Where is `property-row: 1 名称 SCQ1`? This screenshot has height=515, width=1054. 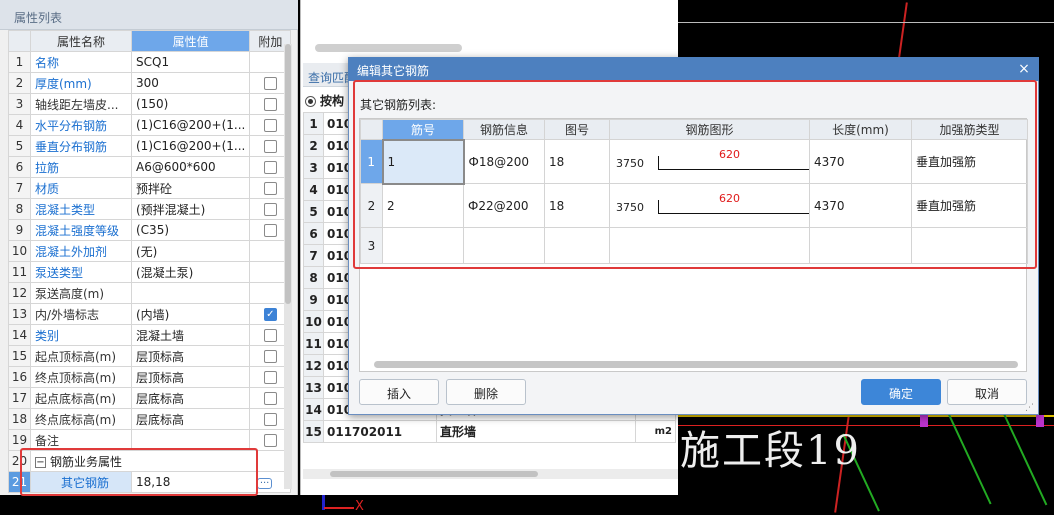 property-row: 1 名称 SCQ1 is located at coordinates (150, 62).